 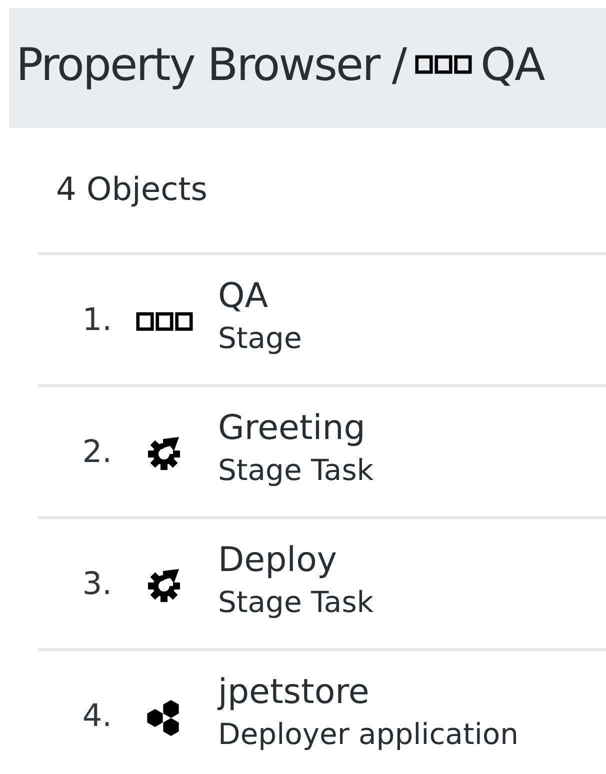 What do you see at coordinates (278, 560) in the screenshot?
I see `object-name: Deploy` at bounding box center [278, 560].